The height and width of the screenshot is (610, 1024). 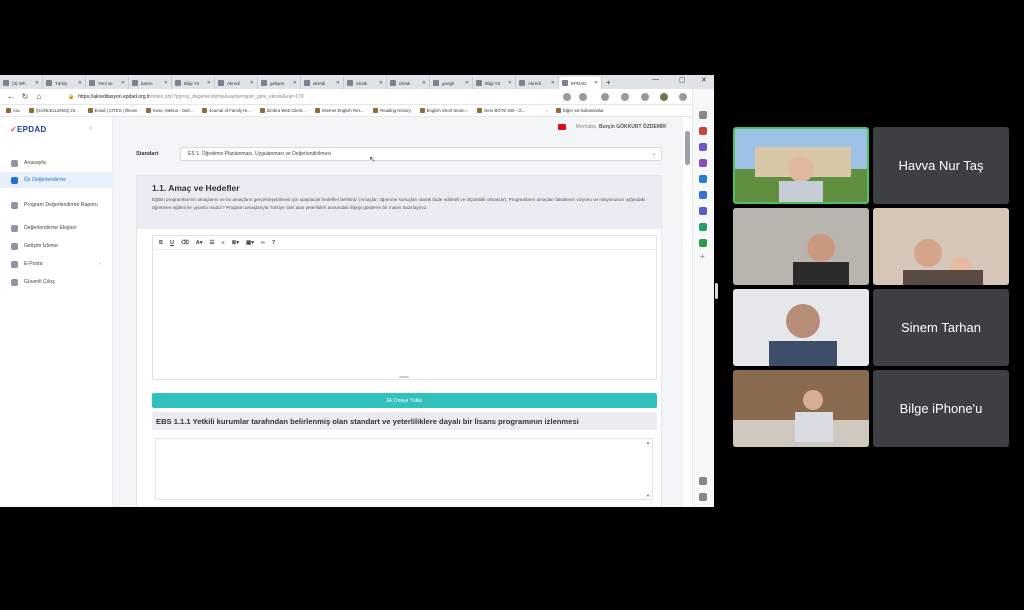 What do you see at coordinates (64, 83) in the screenshot?
I see `browser-tab: Türkiy ✕` at bounding box center [64, 83].